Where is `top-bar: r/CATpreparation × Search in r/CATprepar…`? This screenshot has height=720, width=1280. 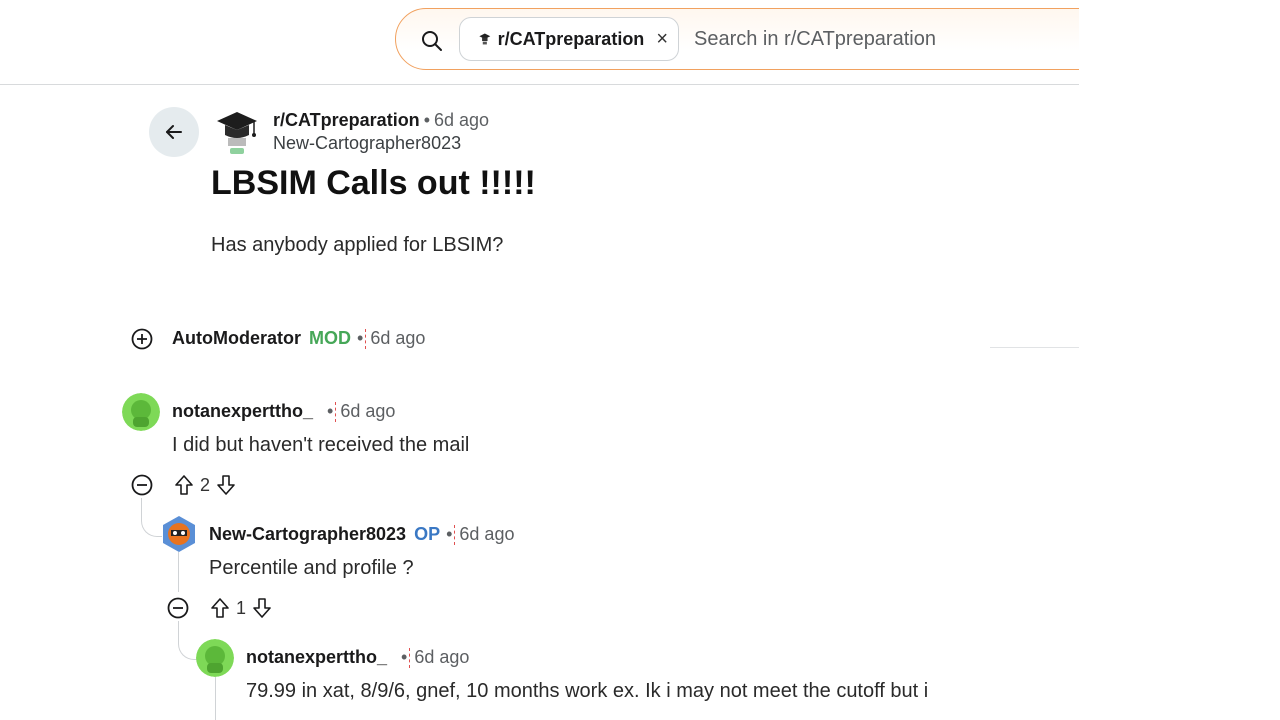
top-bar: r/CATpreparation × Search in r/CATprepar… is located at coordinates (539, 42).